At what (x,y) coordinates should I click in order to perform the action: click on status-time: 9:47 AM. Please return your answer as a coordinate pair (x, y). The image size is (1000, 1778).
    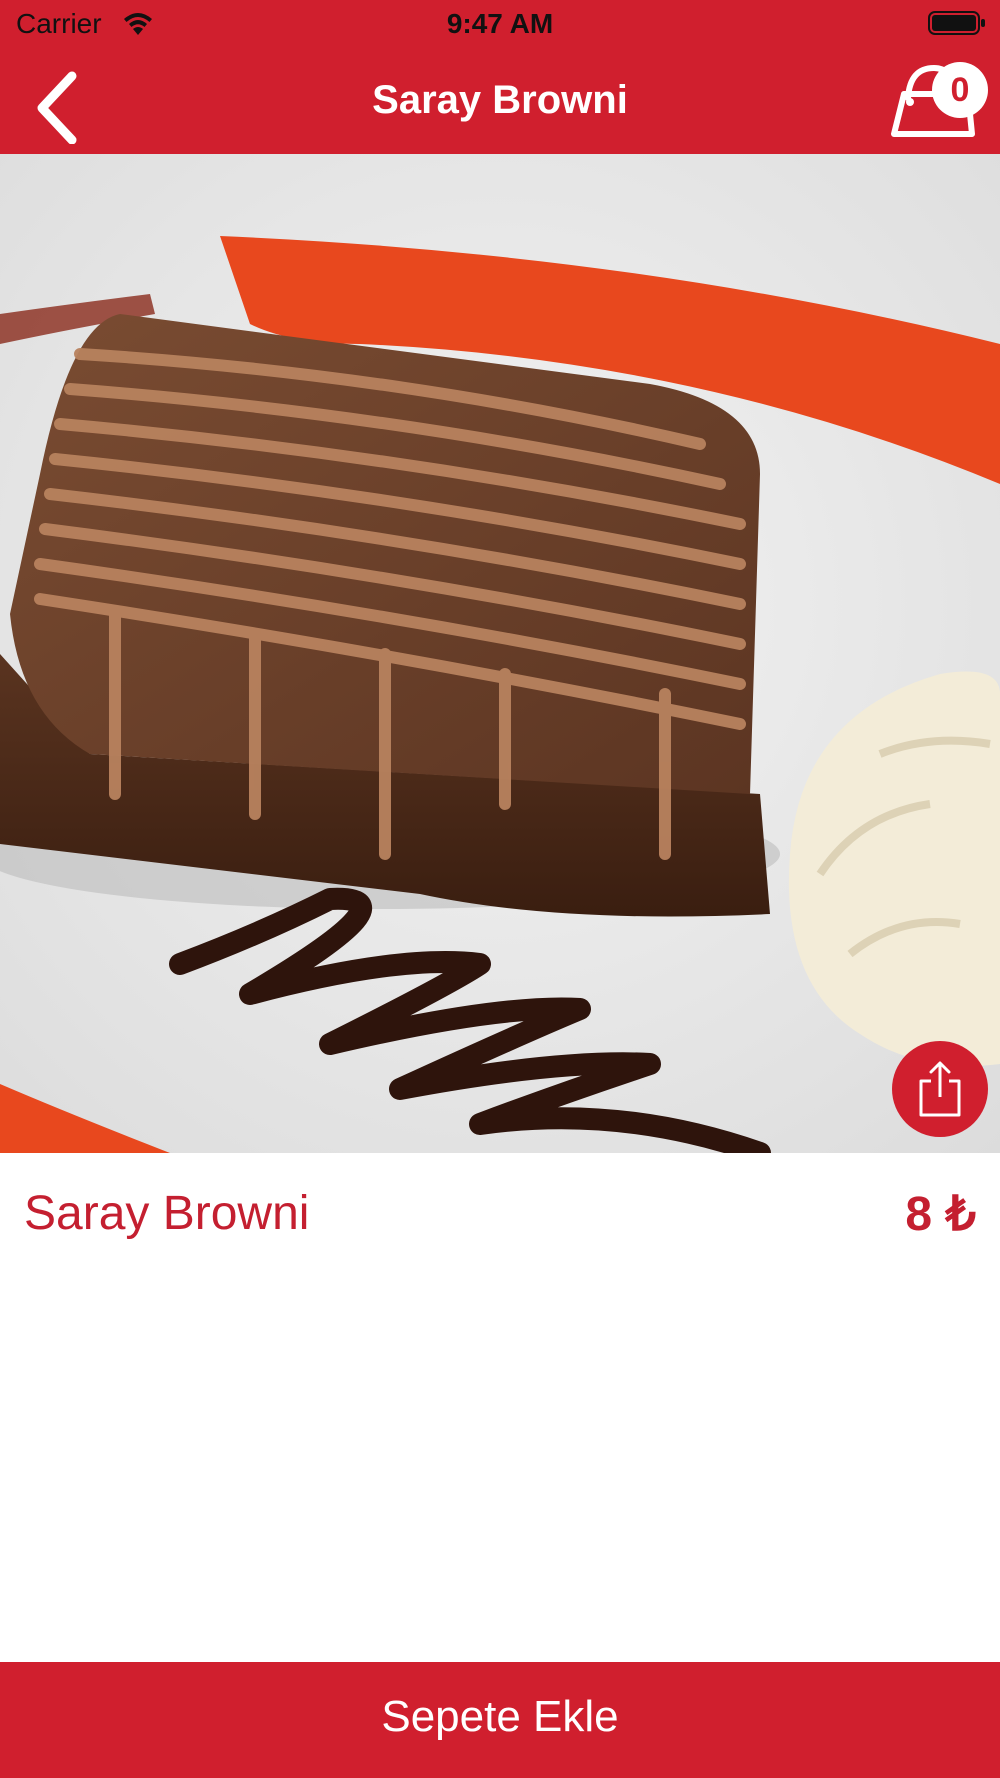
    Looking at the image, I should click on (500, 23).